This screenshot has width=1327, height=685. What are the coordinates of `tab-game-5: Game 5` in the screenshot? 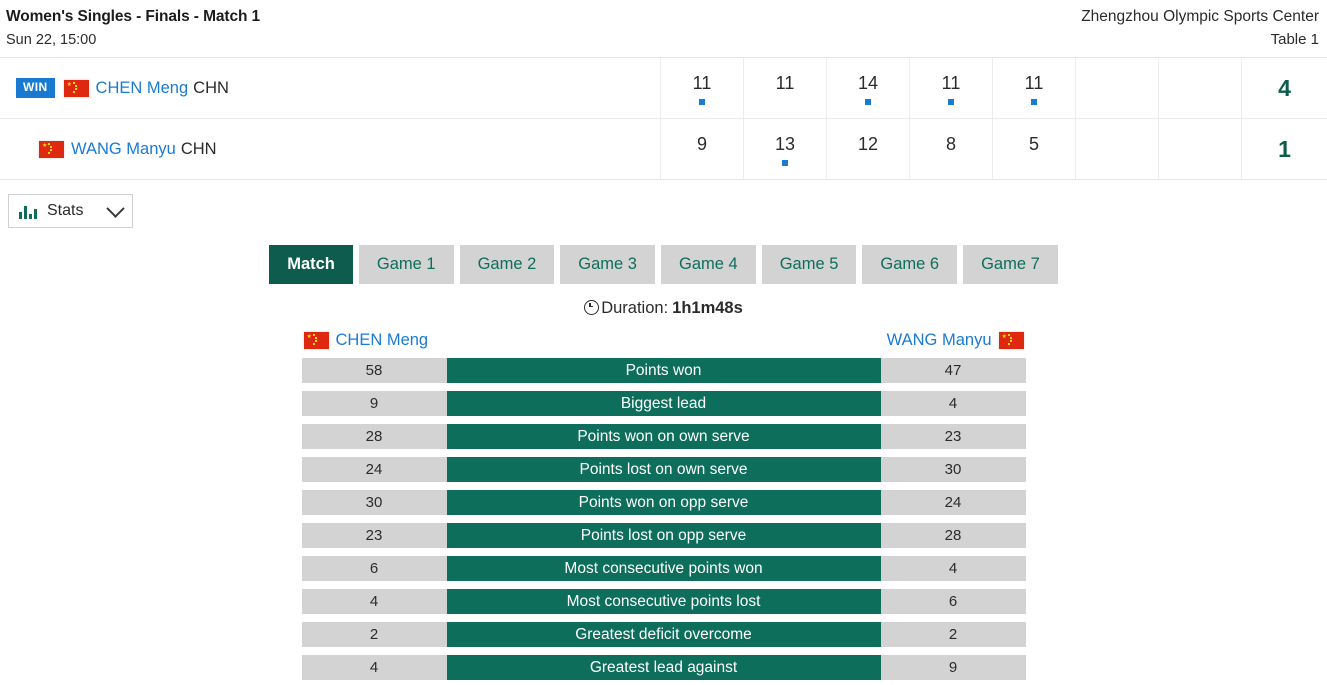 It's located at (809, 264).